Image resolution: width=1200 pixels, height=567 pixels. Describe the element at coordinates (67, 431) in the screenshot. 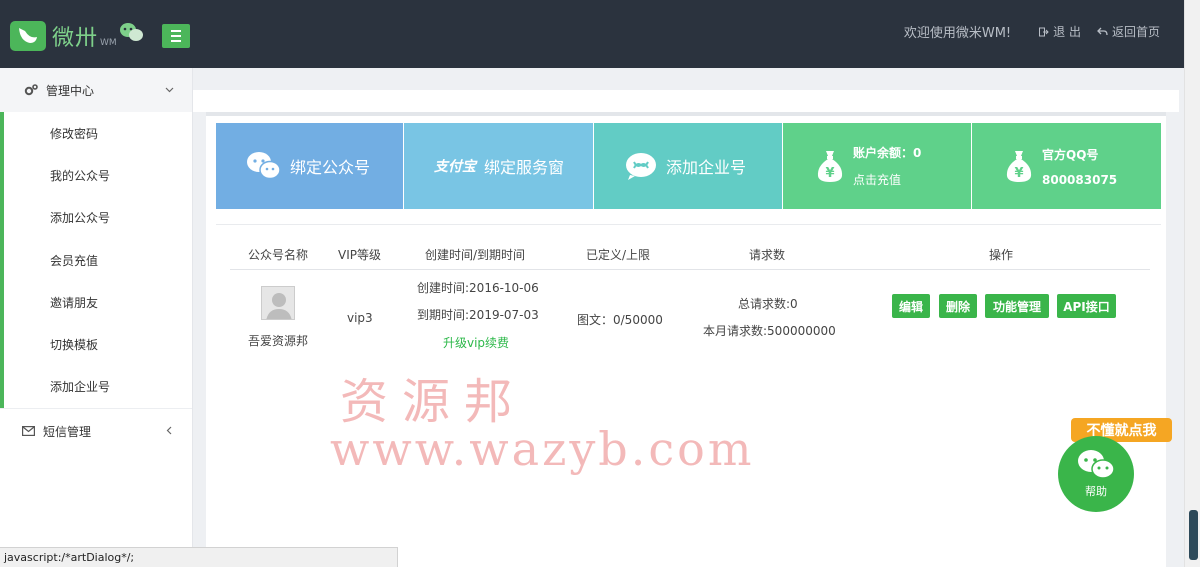

I see `sidebar-group-sms-label: 短信管理` at that location.